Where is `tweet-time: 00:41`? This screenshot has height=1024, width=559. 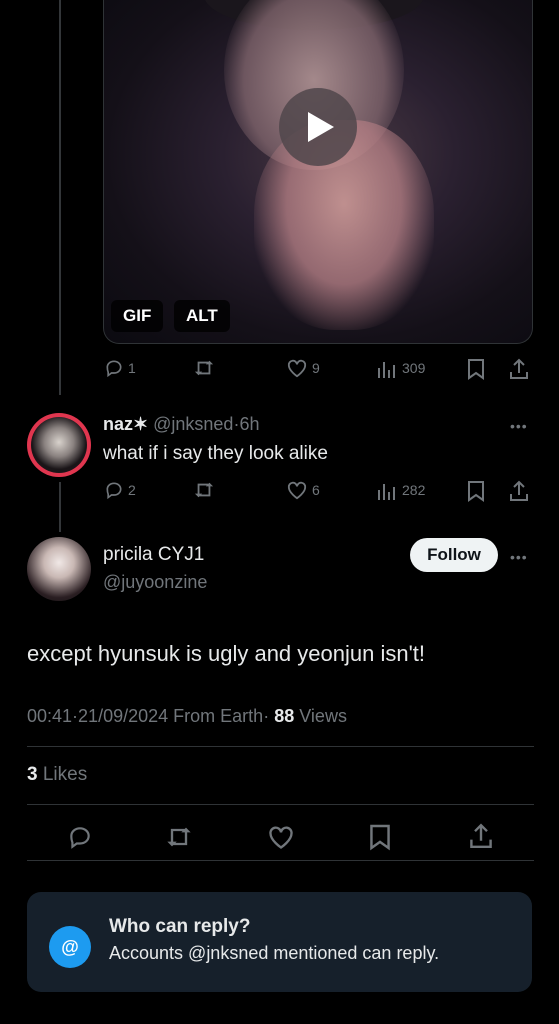 tweet-time: 00:41 is located at coordinates (49, 716).